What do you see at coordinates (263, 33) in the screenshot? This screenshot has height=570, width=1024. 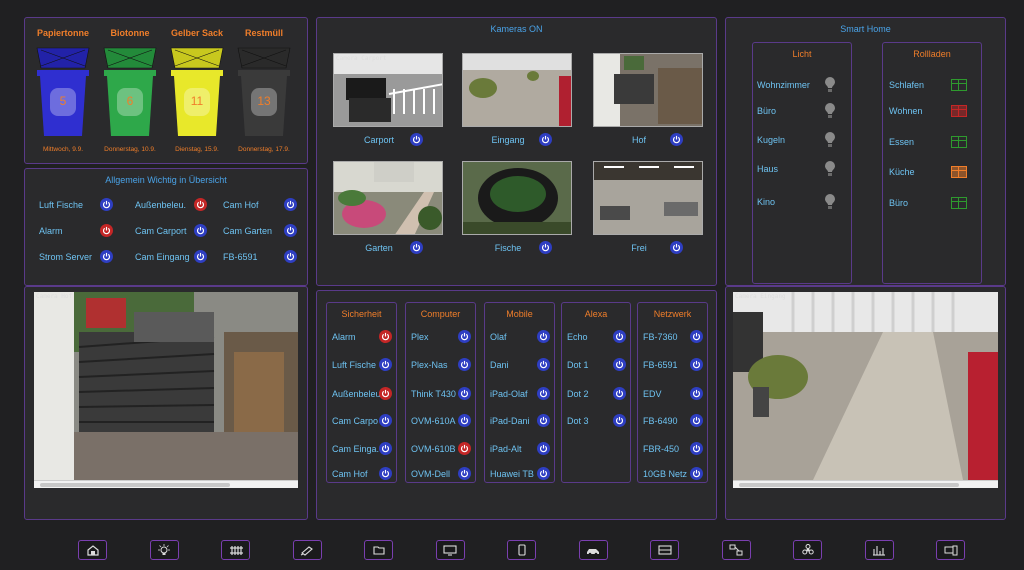 I see `bin-title: Restmüll` at bounding box center [263, 33].